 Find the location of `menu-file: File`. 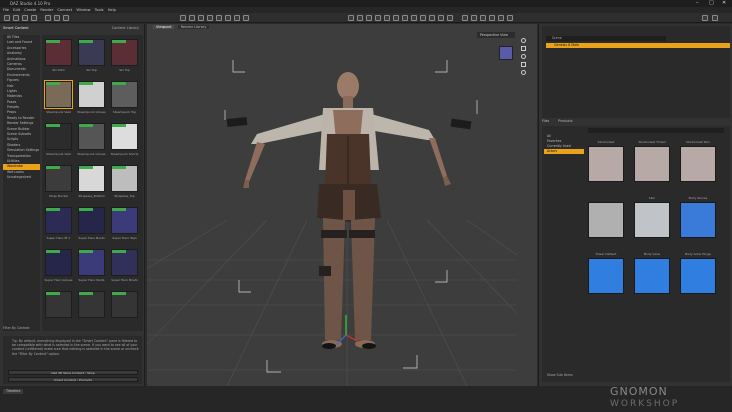

menu-file: File is located at coordinates (6, 10).